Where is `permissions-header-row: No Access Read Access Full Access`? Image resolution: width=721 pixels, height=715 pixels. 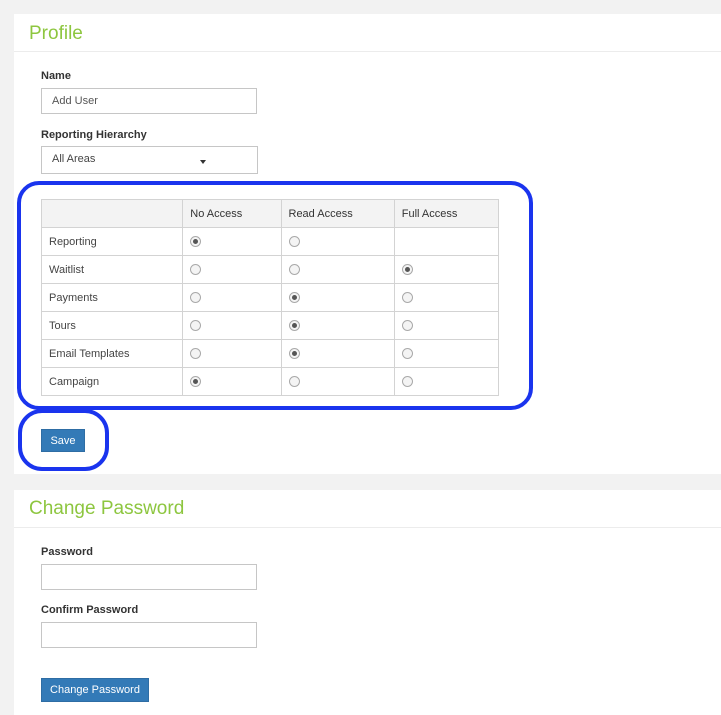
permissions-header-row: No Access Read Access Full Access is located at coordinates (270, 213).